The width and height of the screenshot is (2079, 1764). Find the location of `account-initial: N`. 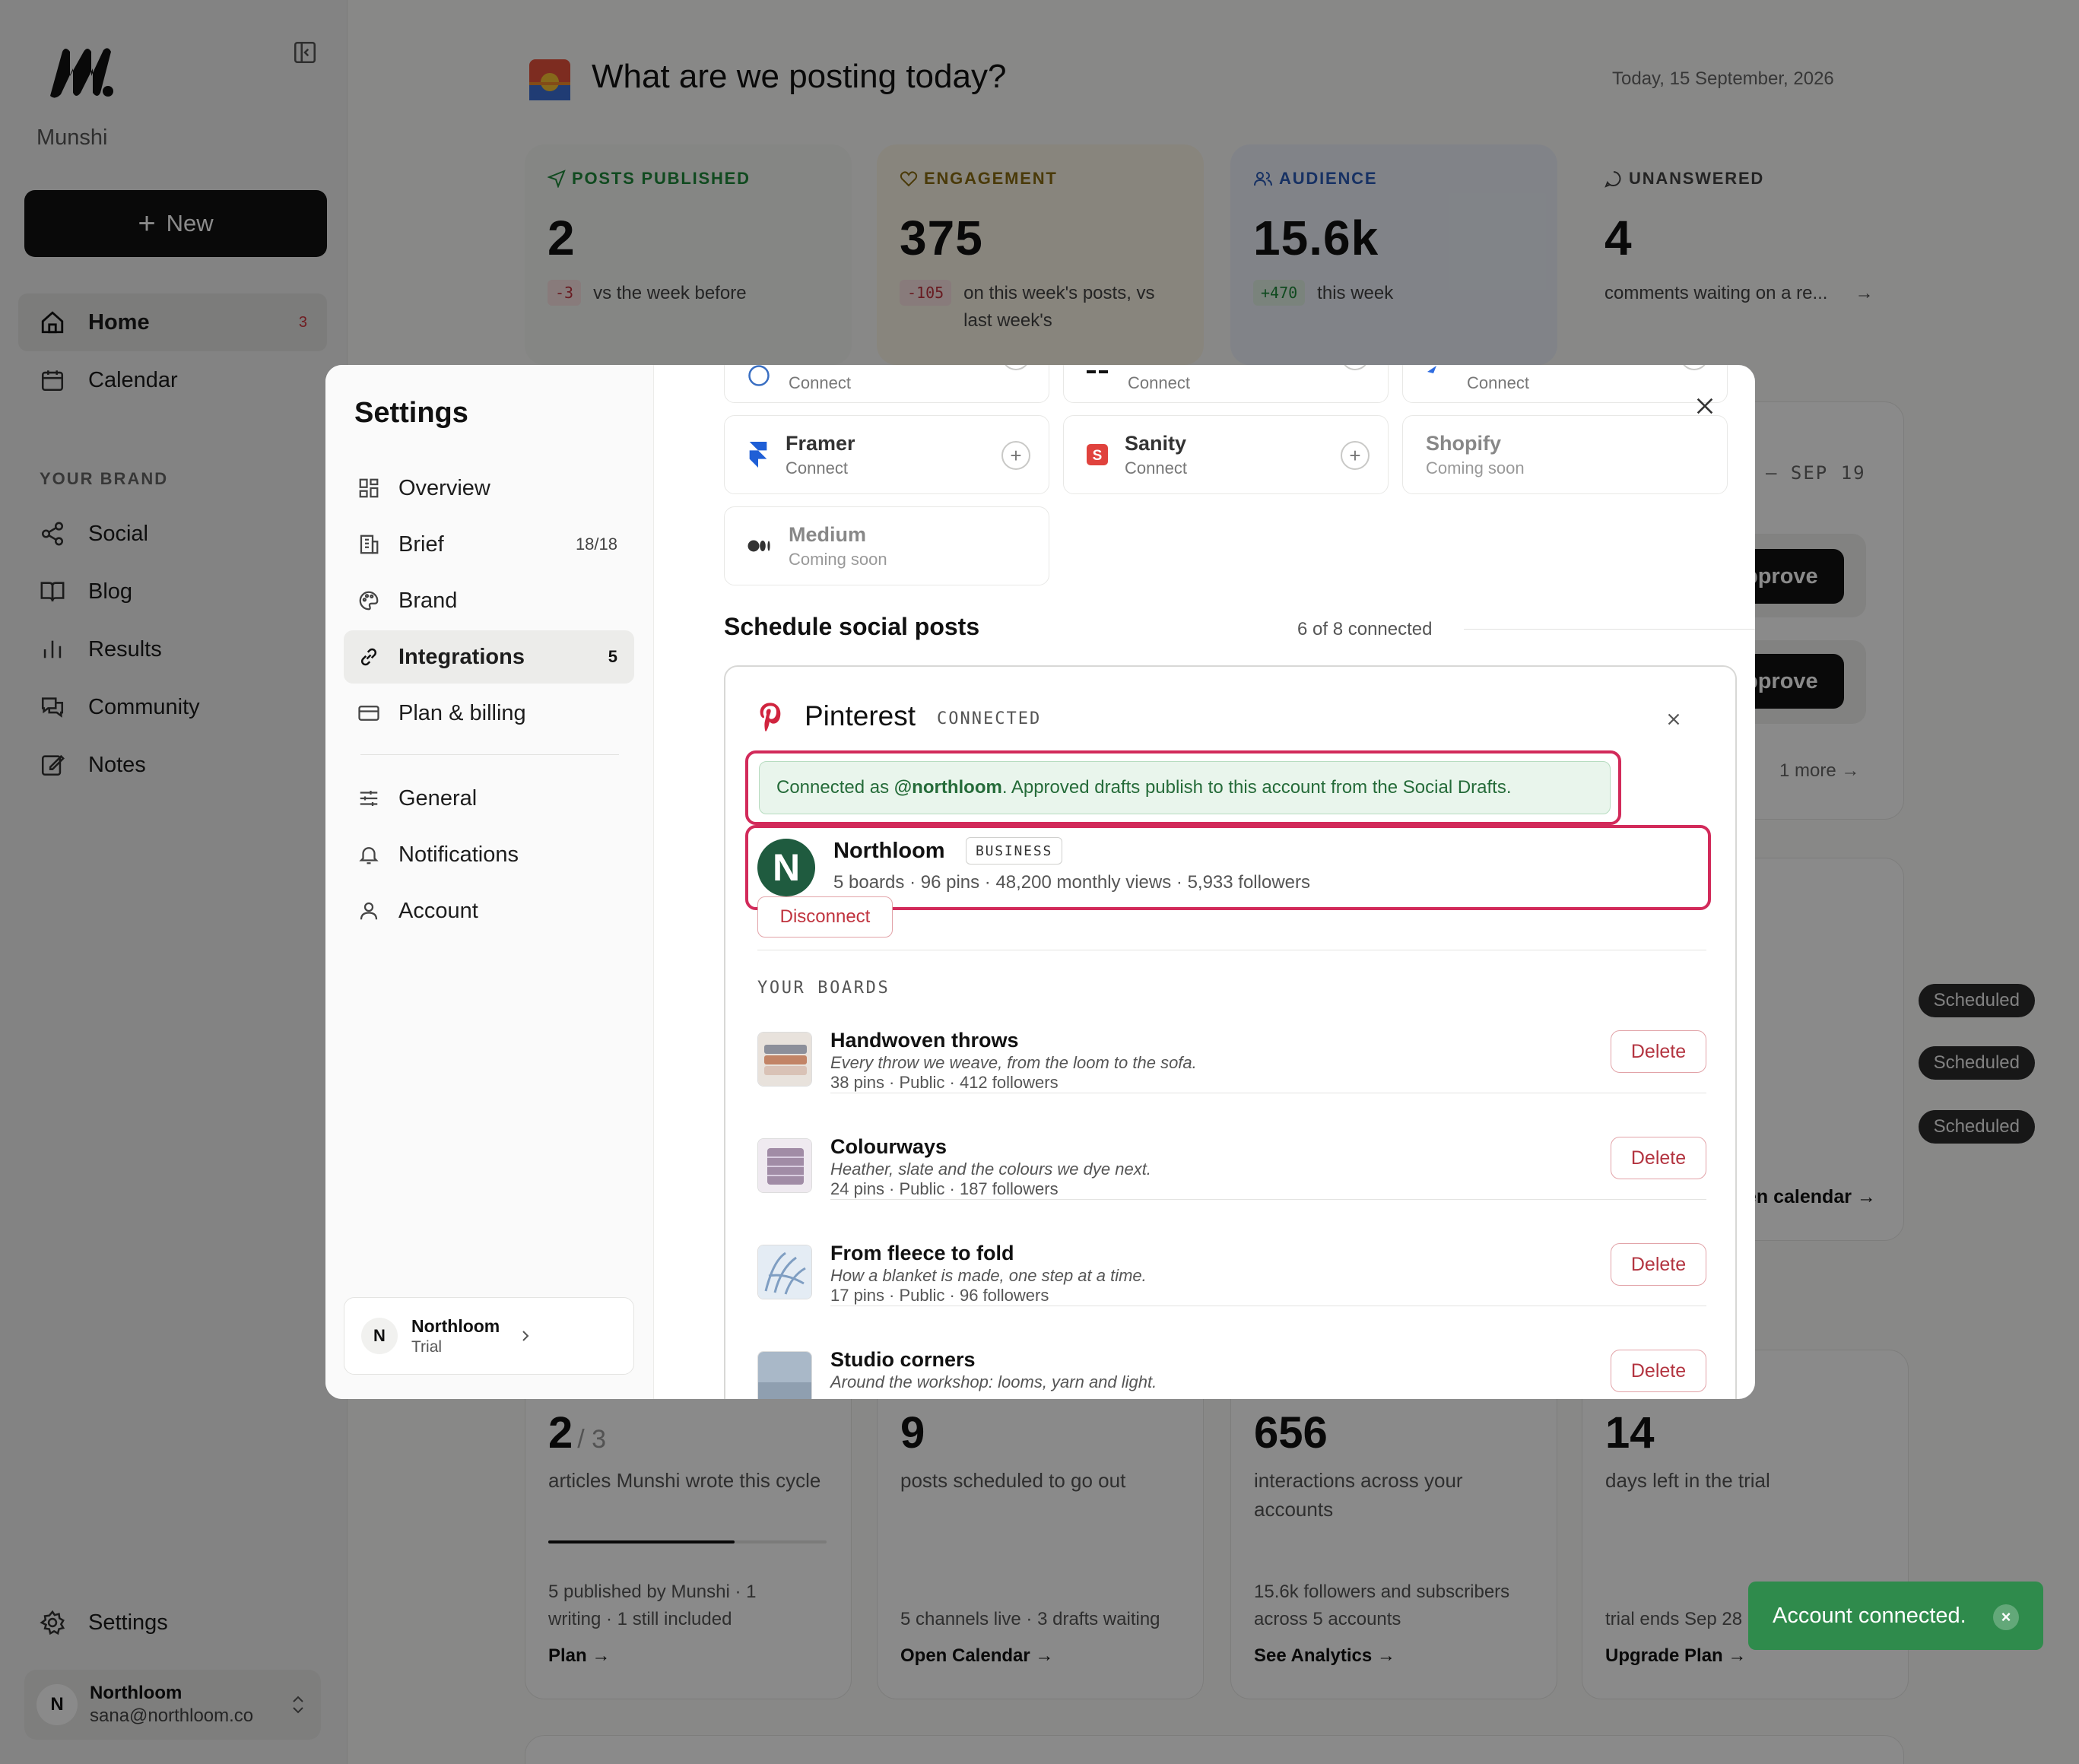

account-initial: N is located at coordinates (786, 867).